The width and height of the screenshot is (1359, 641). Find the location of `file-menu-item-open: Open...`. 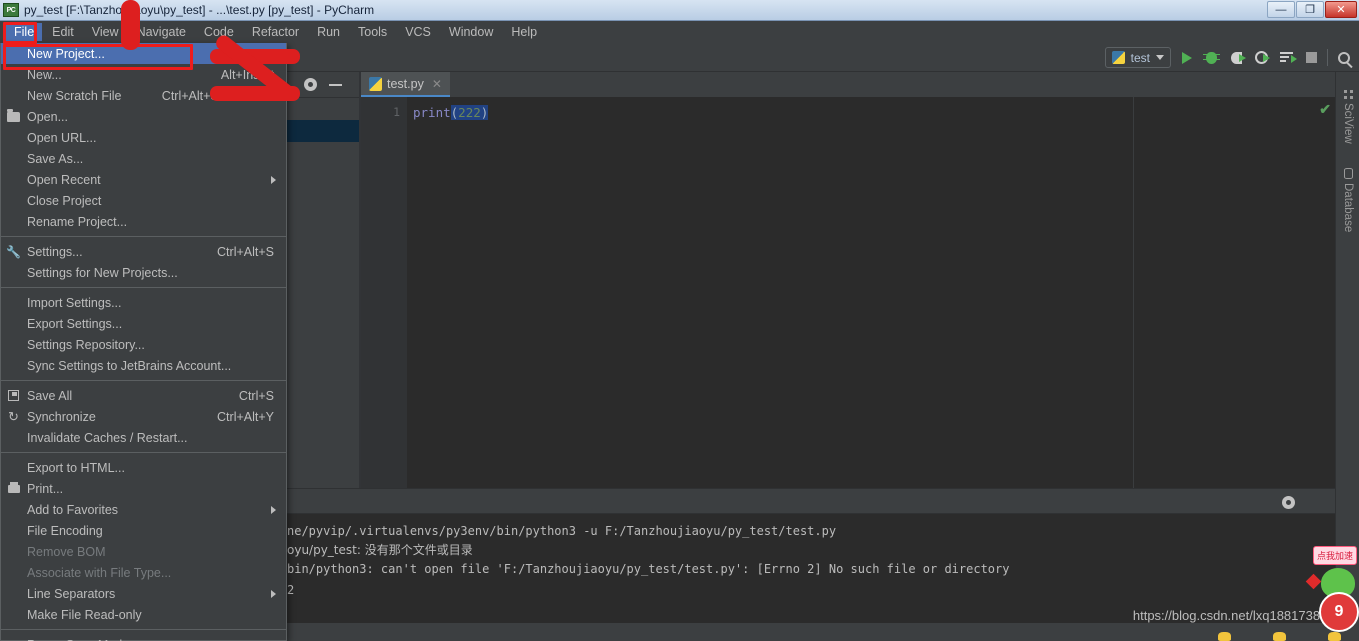

file-menu-item-open: Open... is located at coordinates (143, 116).